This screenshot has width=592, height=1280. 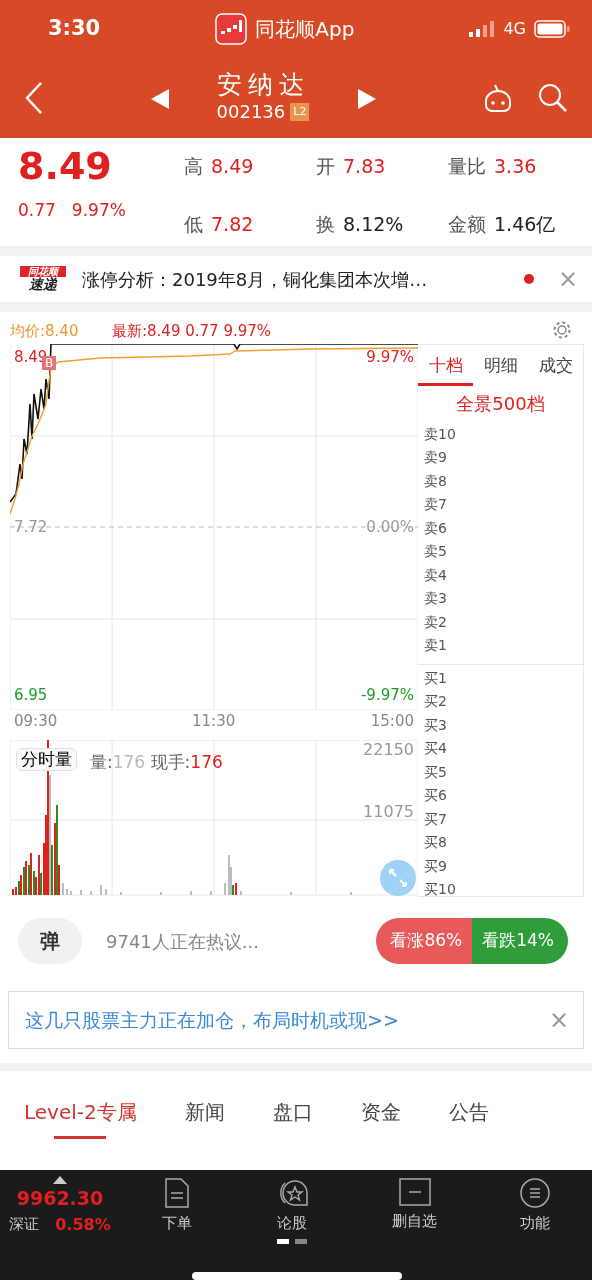 I want to click on promo-link: 这几只股票主力正在加仓，布局时机或现>>, so click(x=212, y=1020).